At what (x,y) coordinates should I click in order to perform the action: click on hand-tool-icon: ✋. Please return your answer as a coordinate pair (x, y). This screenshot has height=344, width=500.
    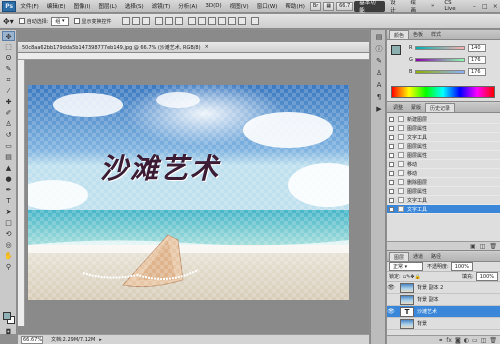
    Looking at the image, I should click on (8, 256).